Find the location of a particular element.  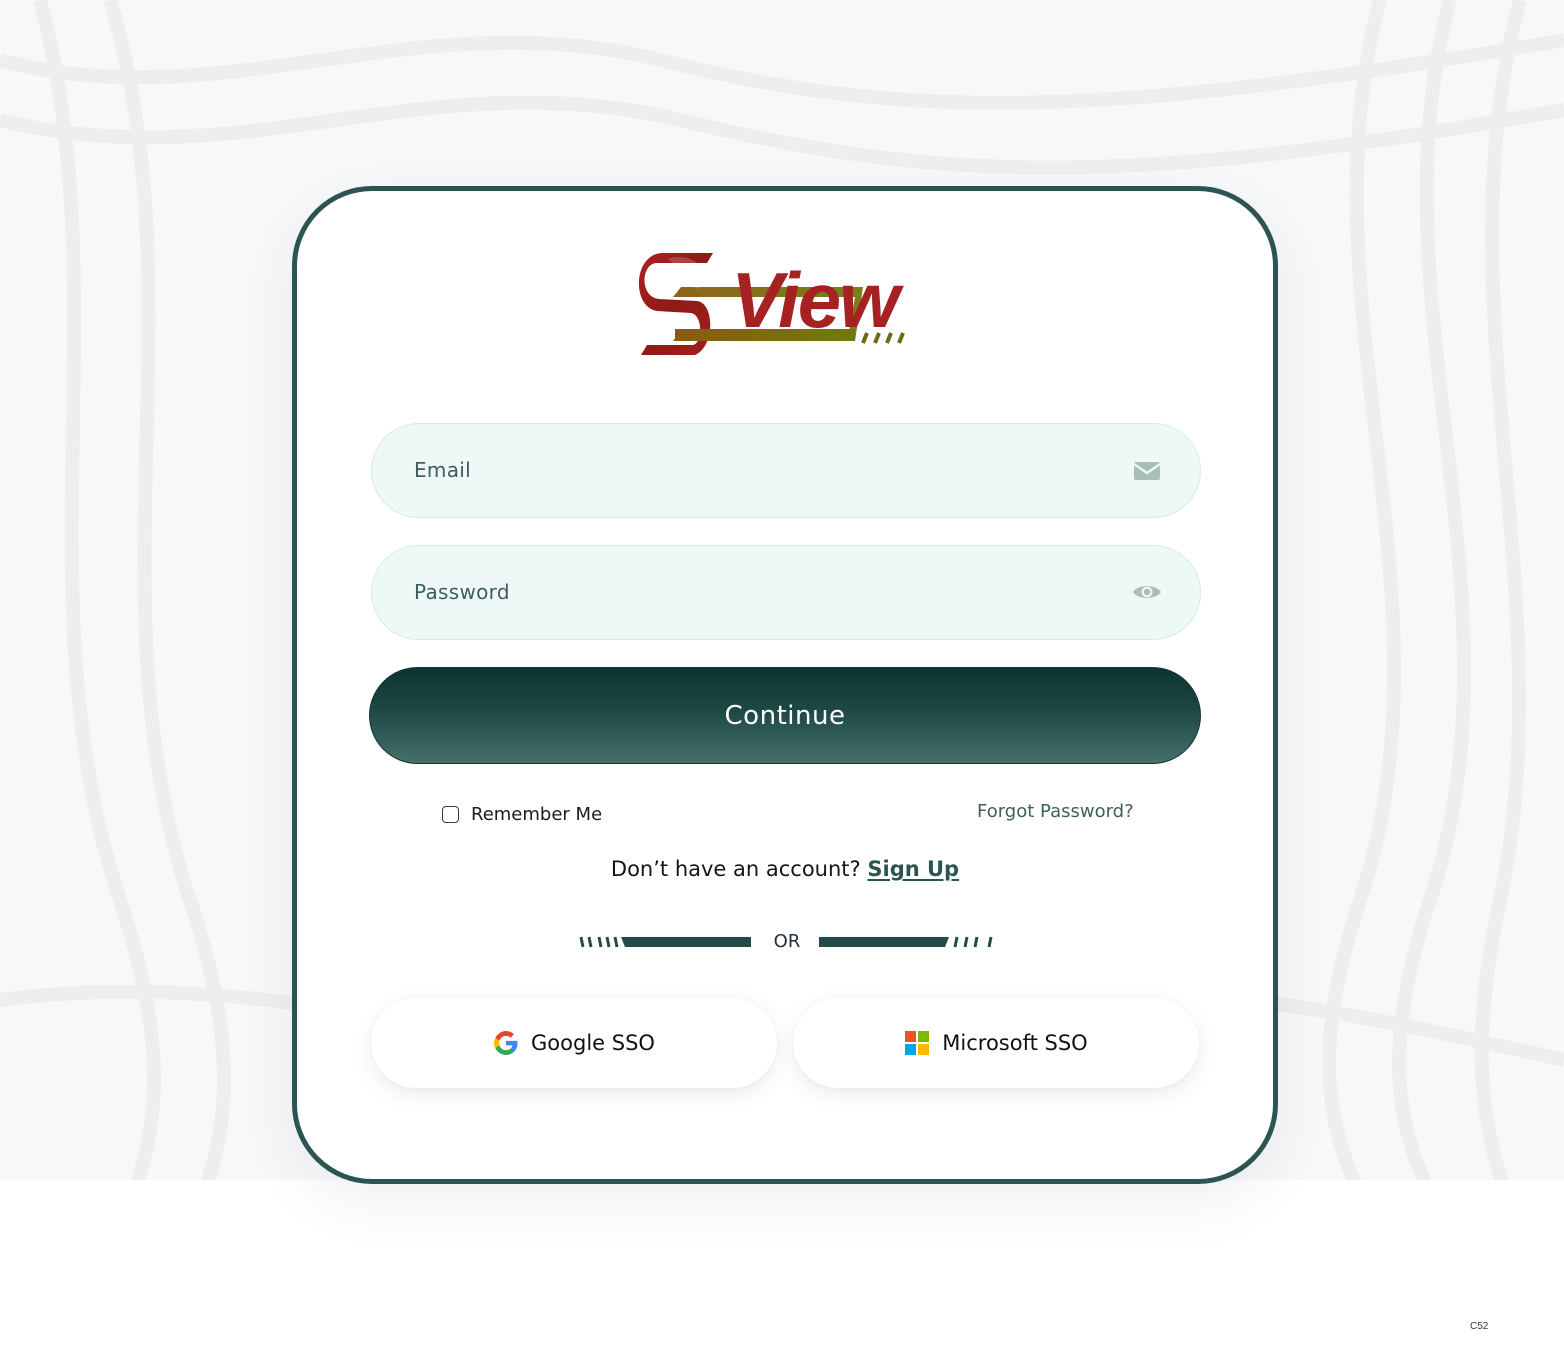

divider-line-right is located at coordinates (906, 942).